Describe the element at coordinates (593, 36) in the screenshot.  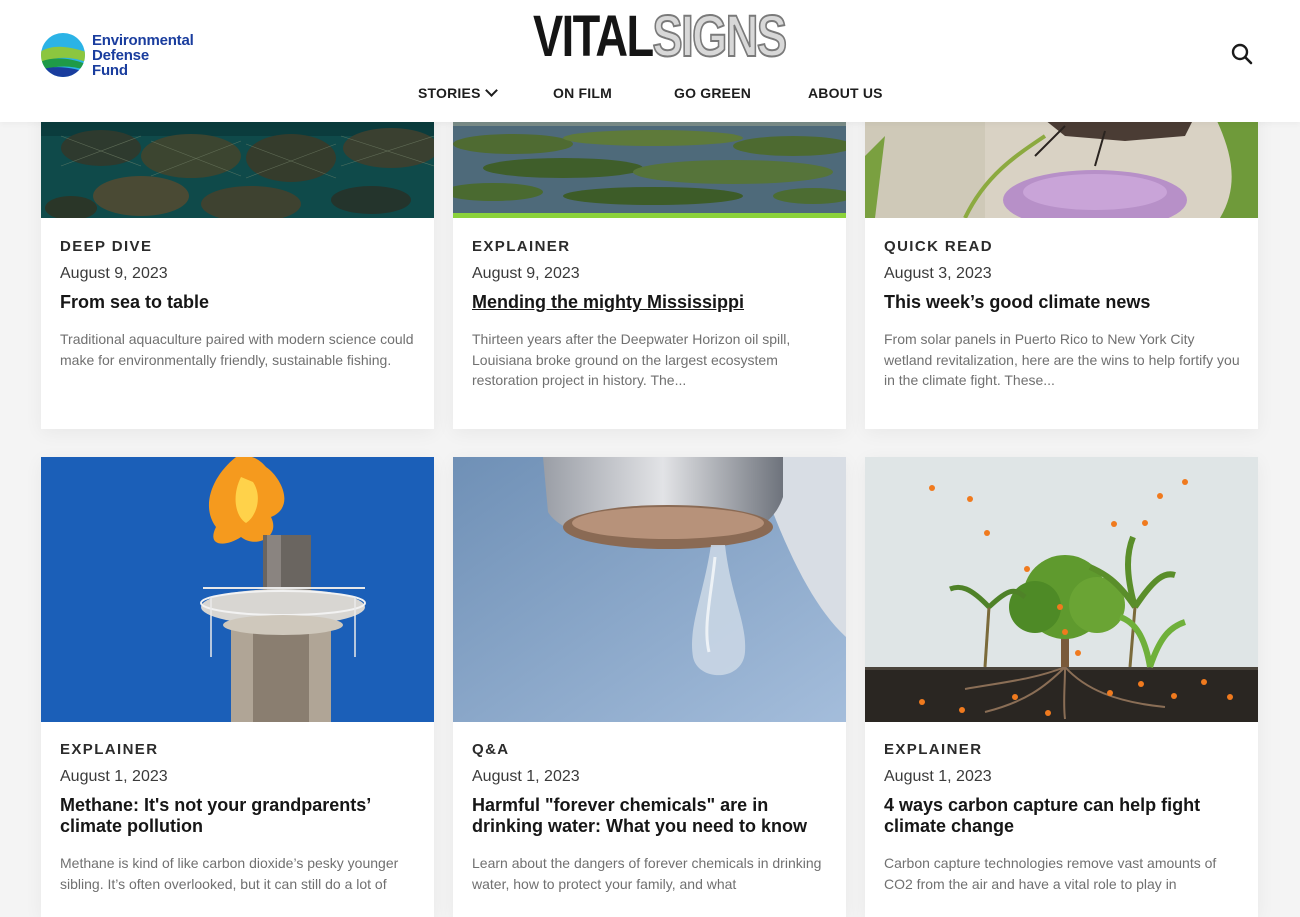
I see `masthead-vital: VITAL` at that location.